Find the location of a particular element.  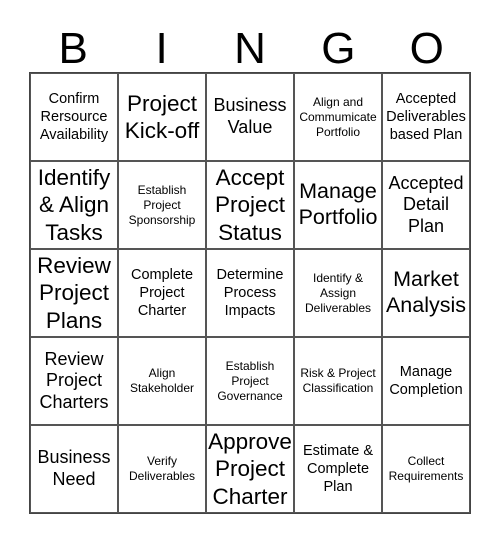

bingo-cell: Accepted Deliverables based Plan is located at coordinates (426, 117).